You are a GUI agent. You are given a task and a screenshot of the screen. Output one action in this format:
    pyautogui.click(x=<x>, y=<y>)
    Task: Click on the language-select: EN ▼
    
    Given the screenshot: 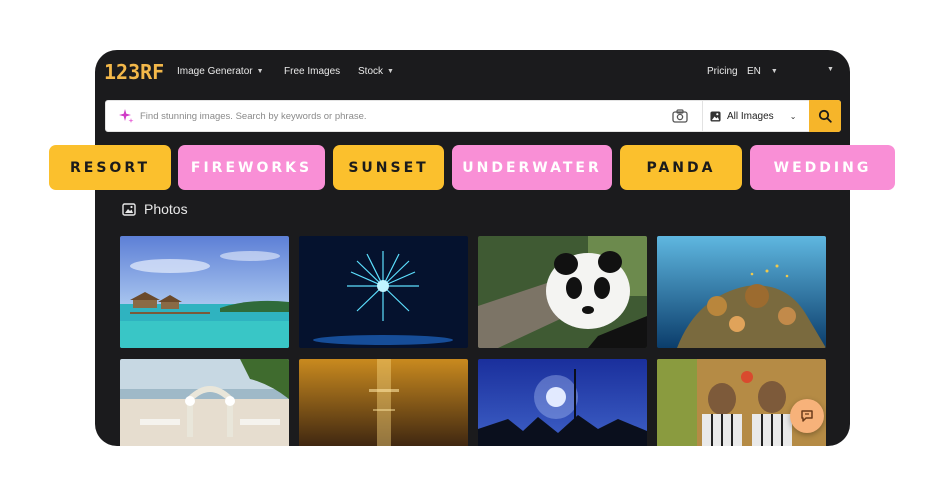 What is the action you would take?
    pyautogui.click(x=762, y=71)
    